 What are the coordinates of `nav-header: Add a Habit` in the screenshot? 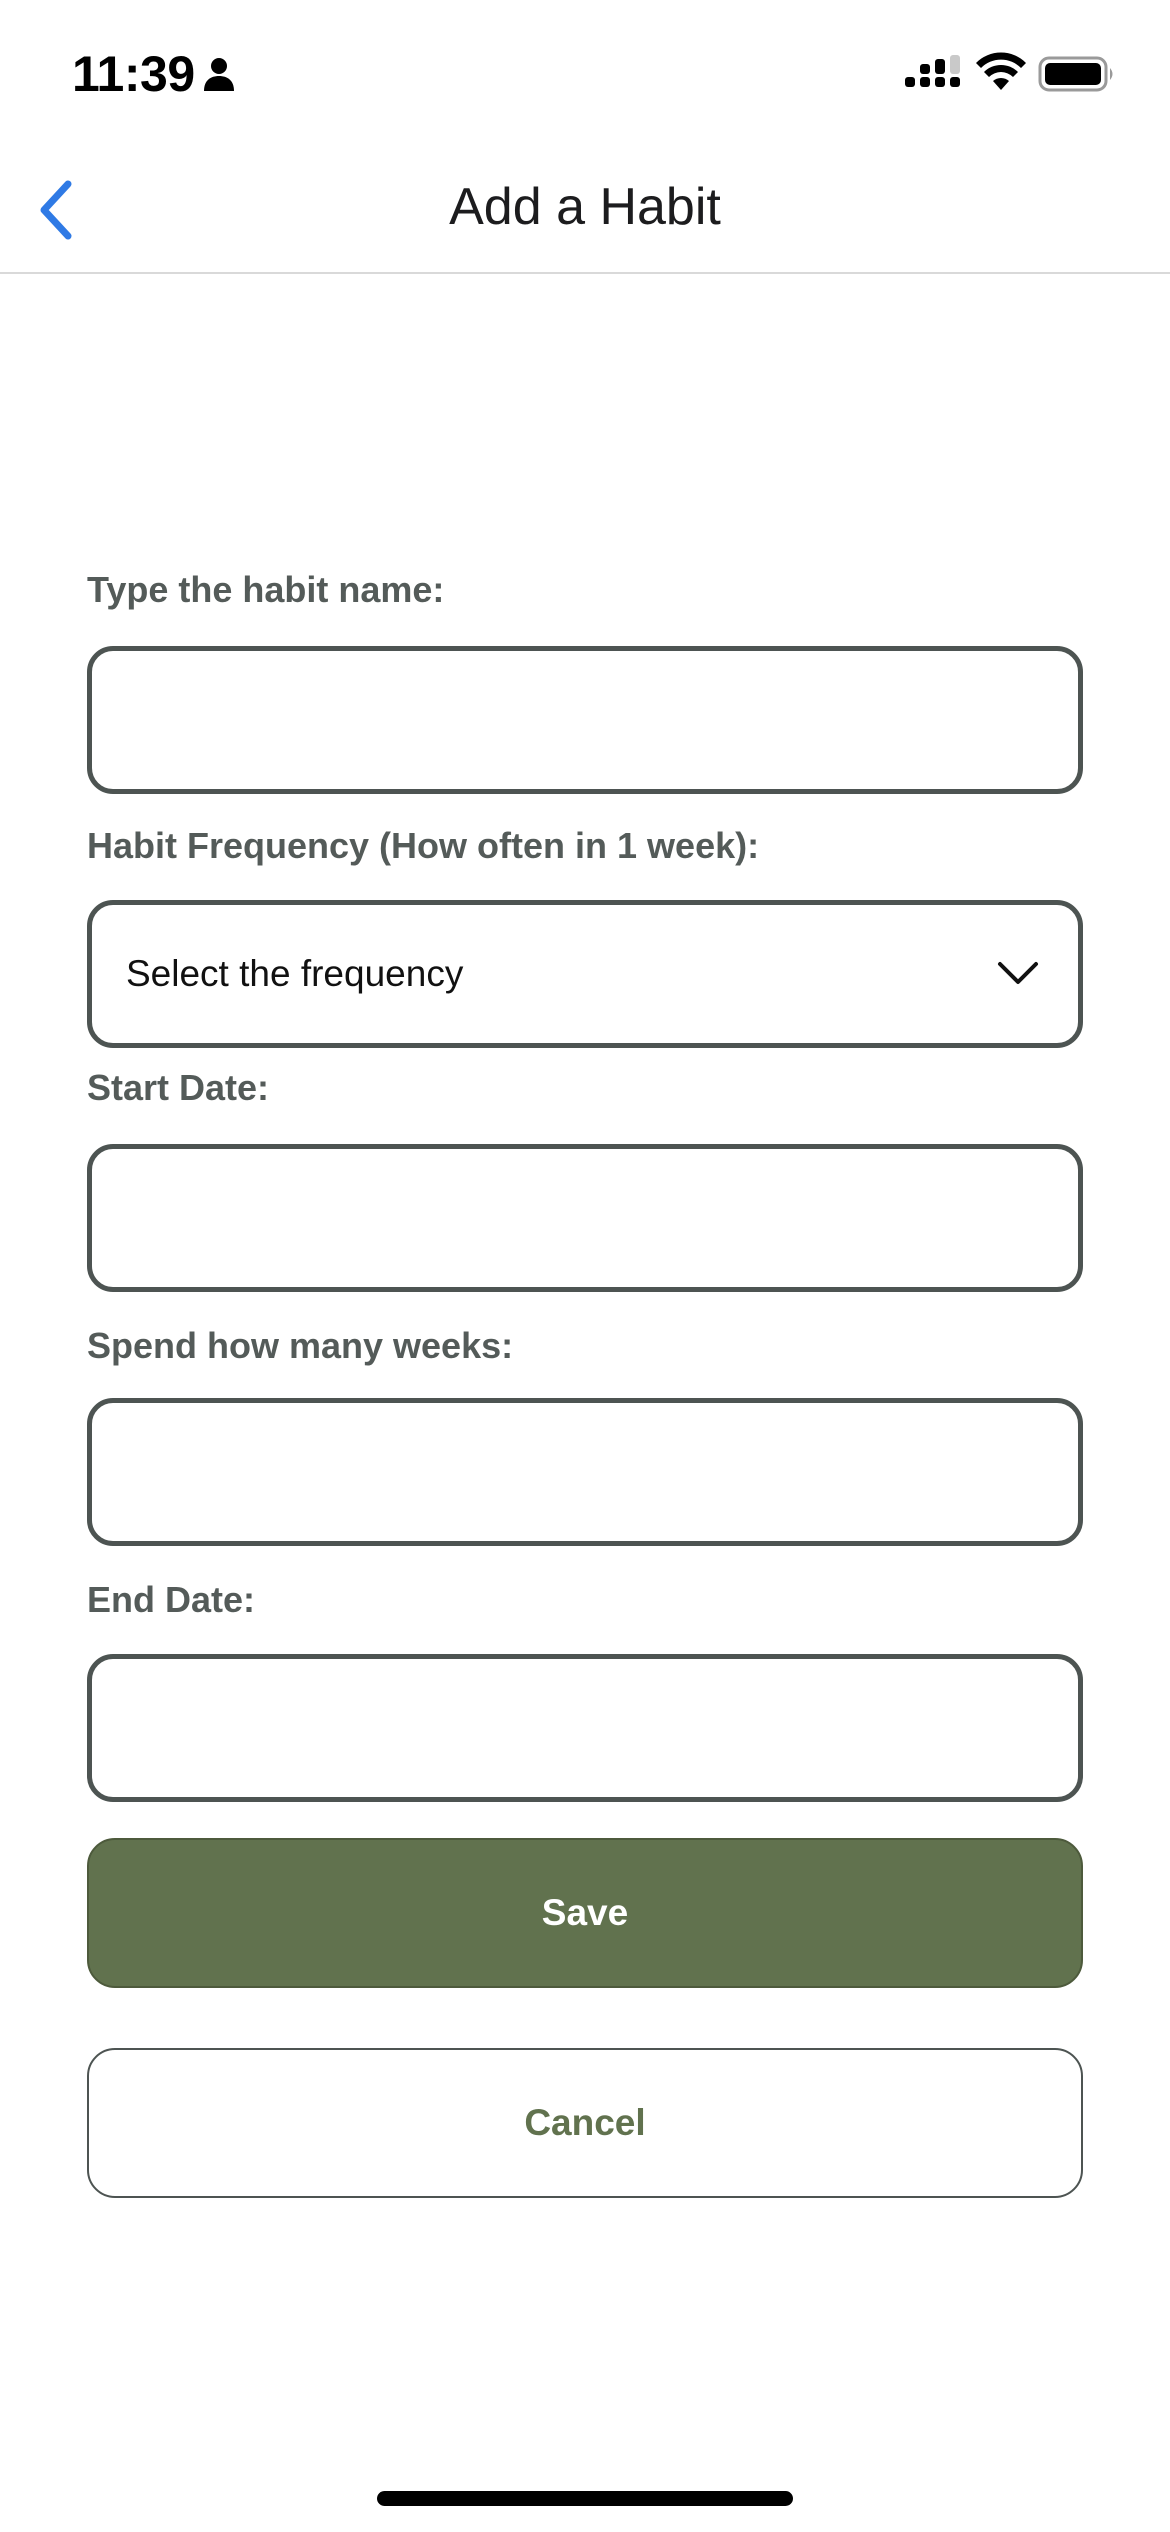 It's located at (585, 207).